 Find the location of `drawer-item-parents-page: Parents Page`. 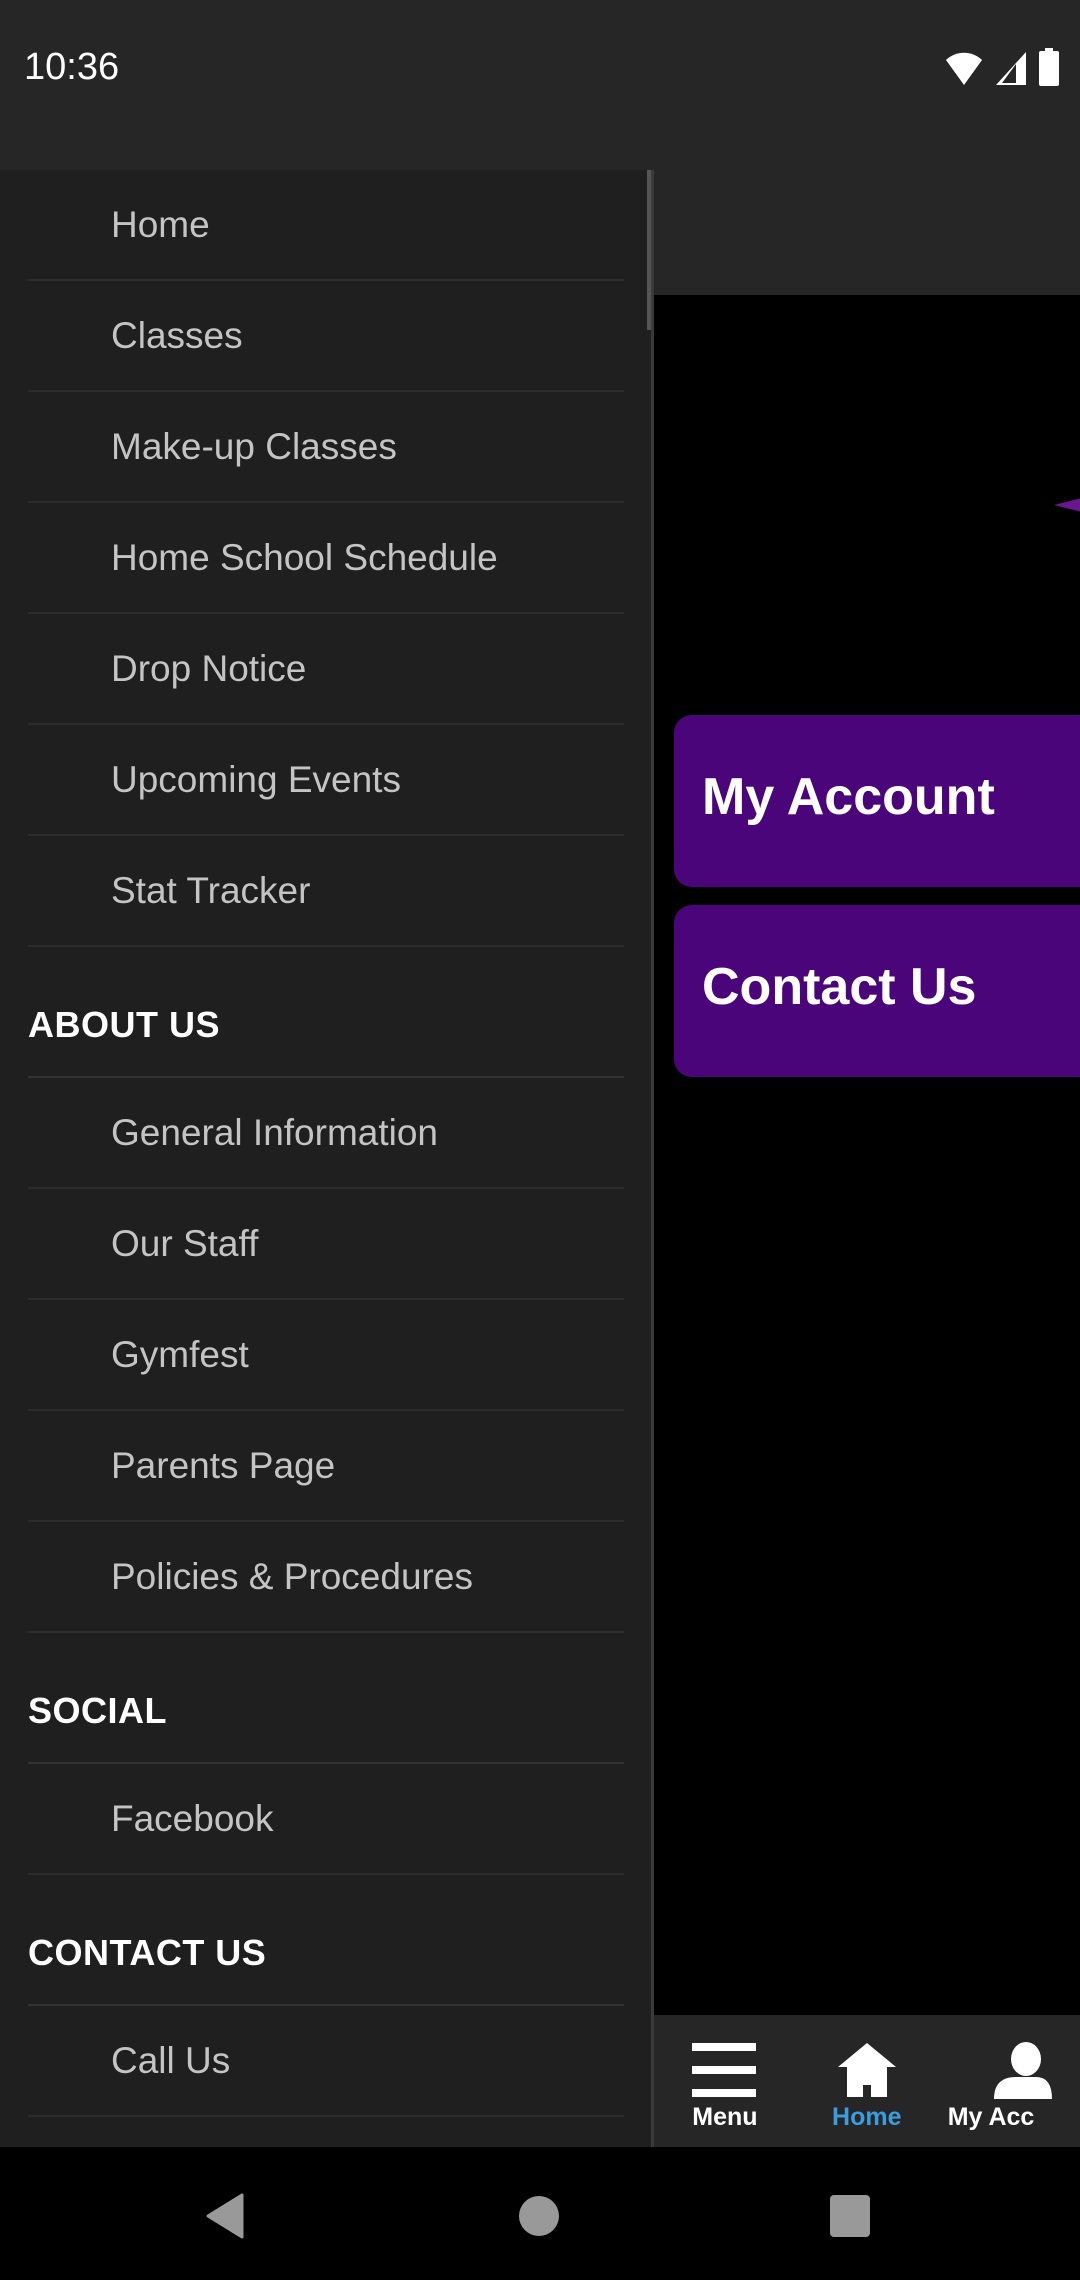

drawer-item-parents-page: Parents Page is located at coordinates (326, 1466).